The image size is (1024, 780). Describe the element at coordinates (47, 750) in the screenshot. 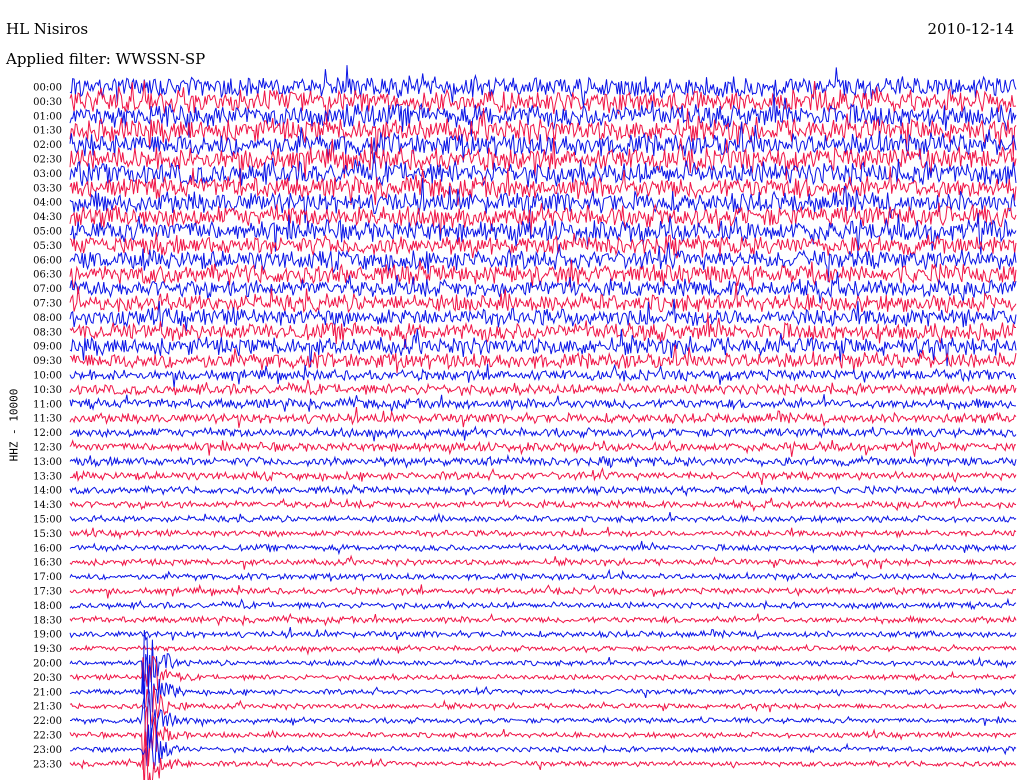

I see `time-label: 23:00` at that location.